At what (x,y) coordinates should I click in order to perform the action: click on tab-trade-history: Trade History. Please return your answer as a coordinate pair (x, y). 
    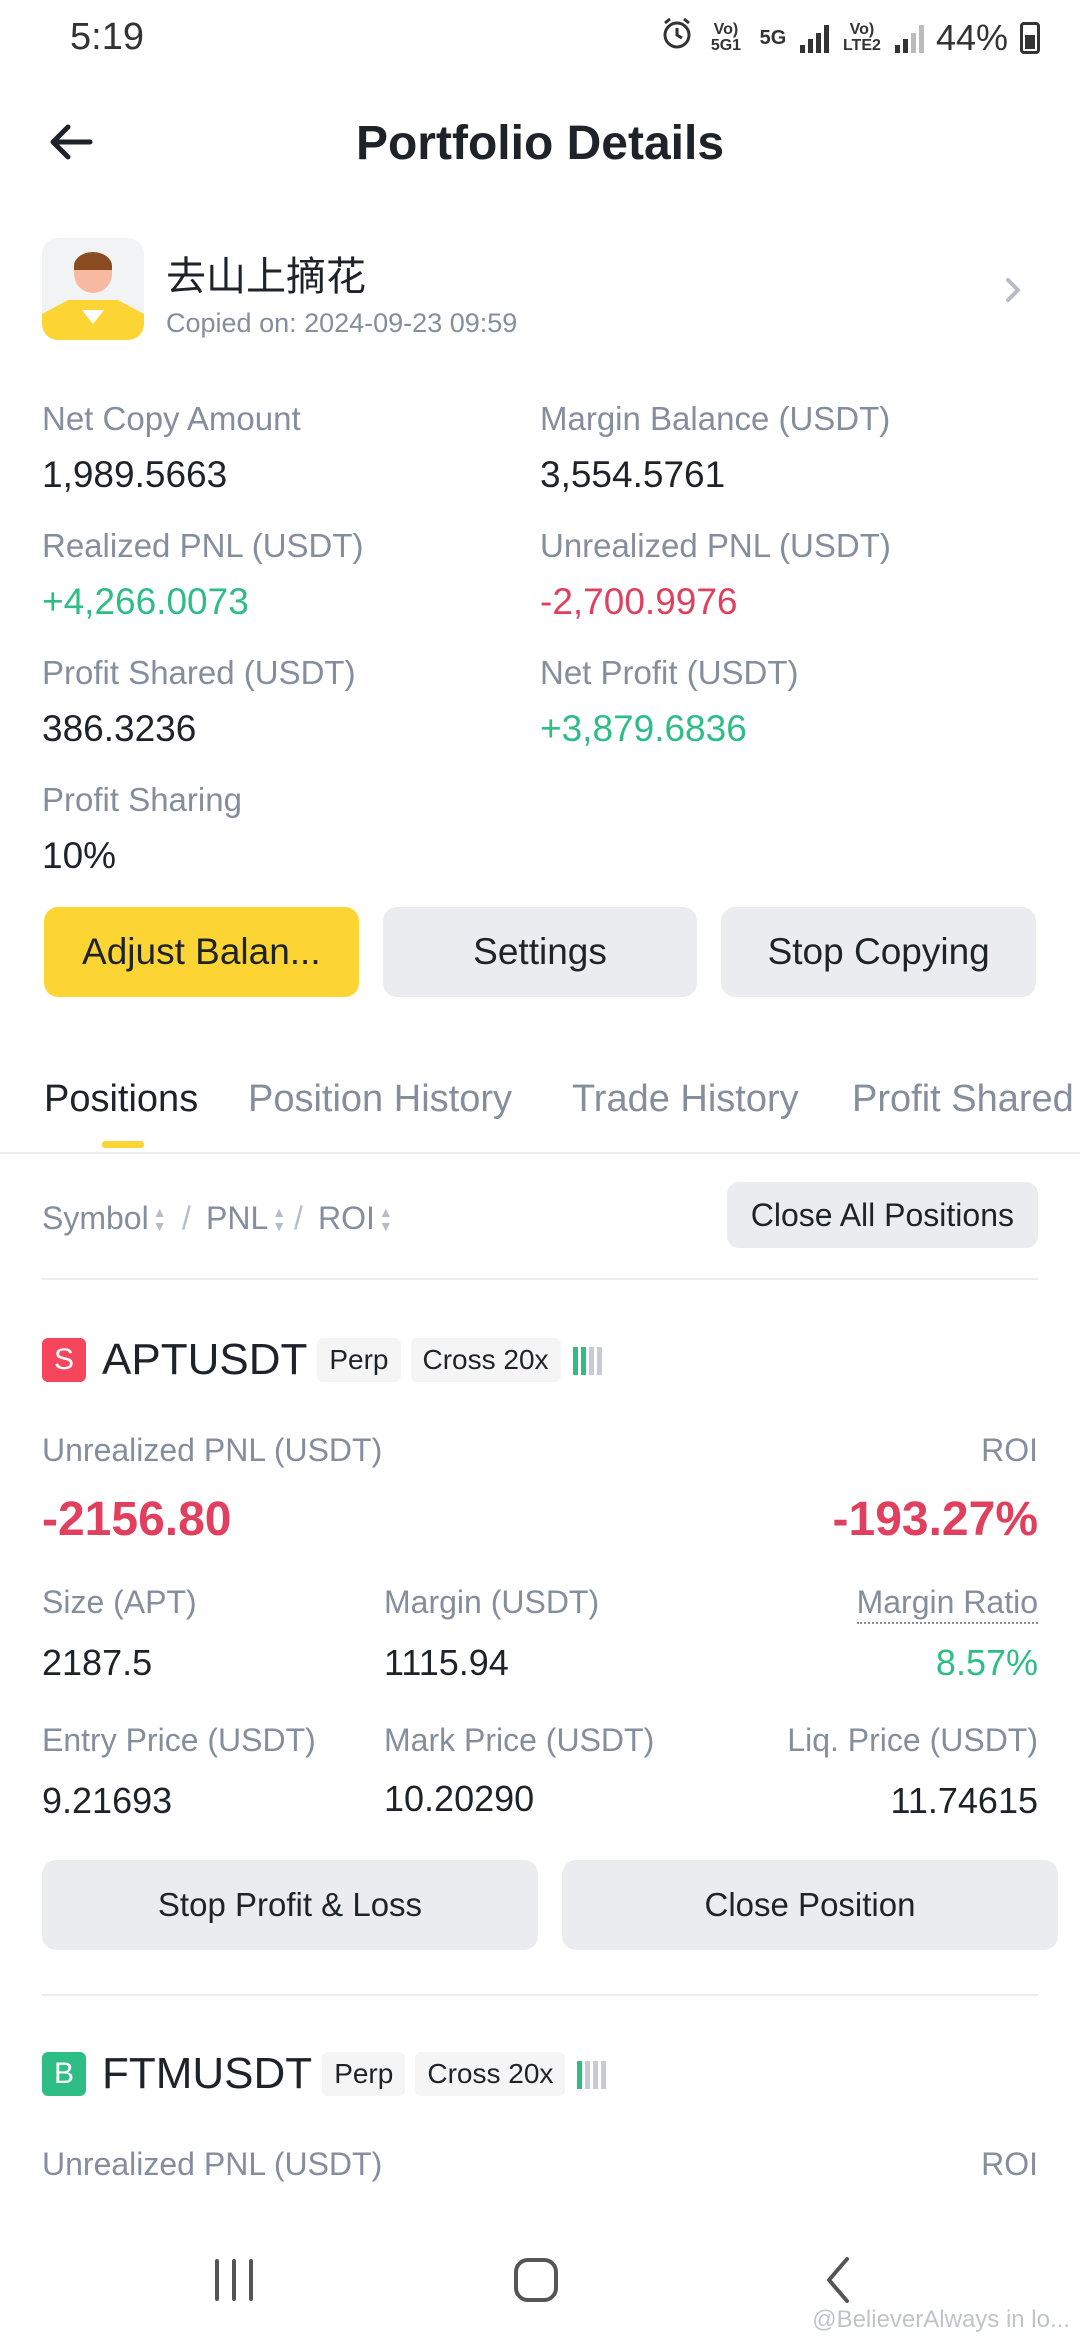
    Looking at the image, I should click on (685, 1099).